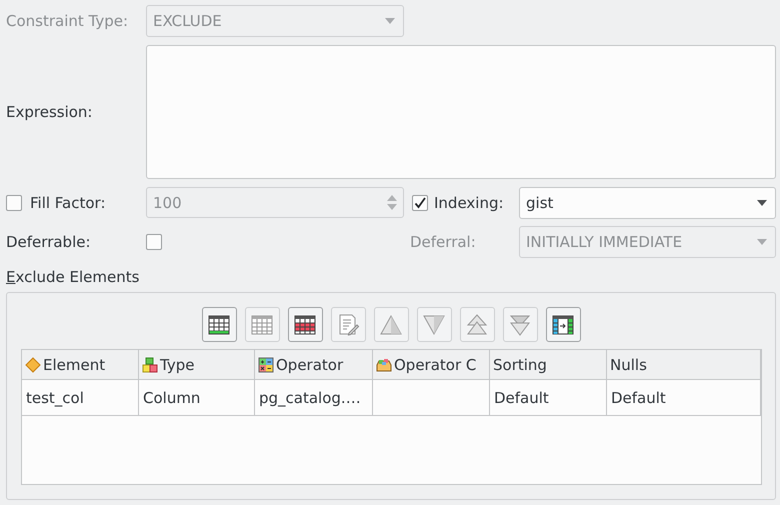 This screenshot has width=780, height=505. I want to click on table-cell: Column, so click(171, 397).